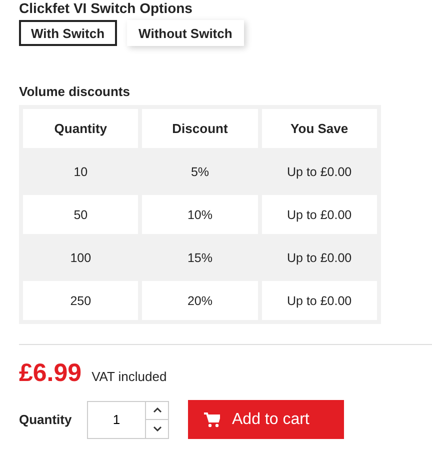 The width and height of the screenshot is (432, 454). What do you see at coordinates (129, 376) in the screenshot?
I see `tax-note: VAT included` at bounding box center [129, 376].